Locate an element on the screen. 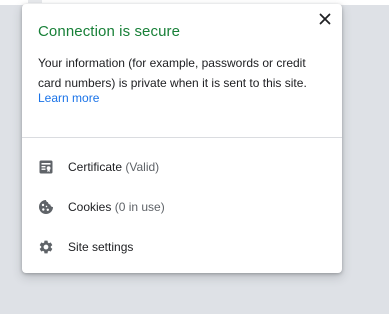 The height and width of the screenshot is (314, 389). learn-more-link: Learn more is located at coordinates (68, 98).